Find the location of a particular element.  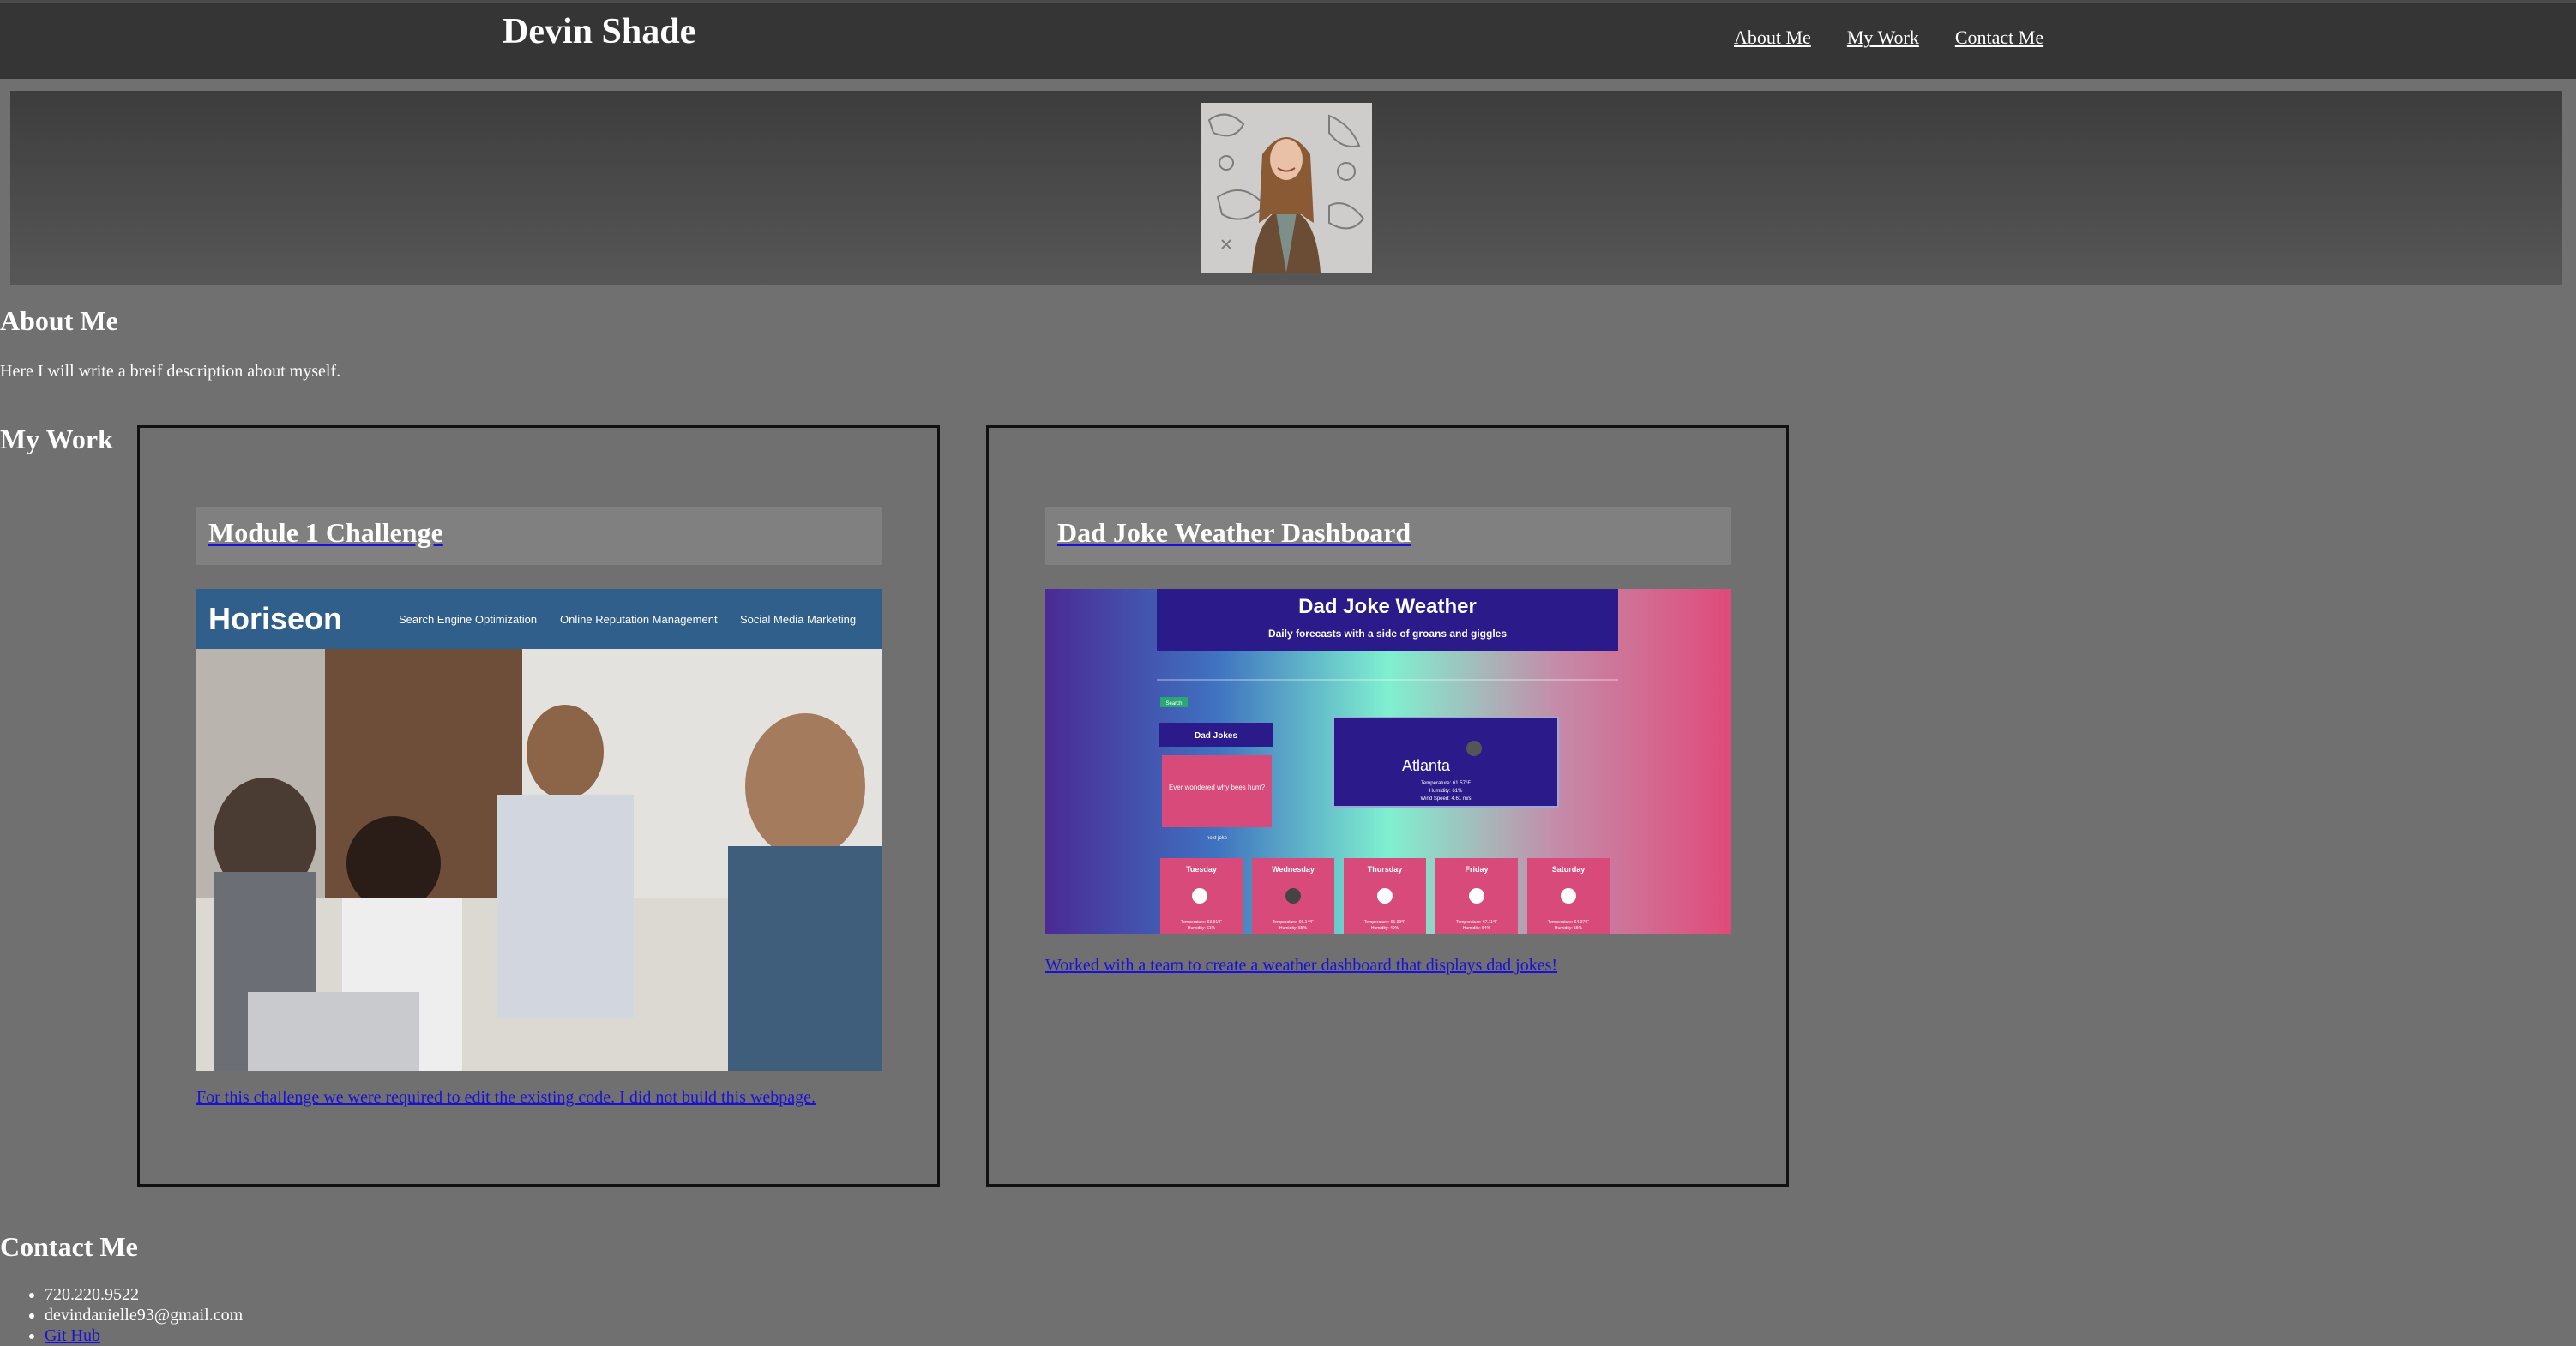

forecast-temp: Temperature: 67.11°F is located at coordinates (1476, 922).